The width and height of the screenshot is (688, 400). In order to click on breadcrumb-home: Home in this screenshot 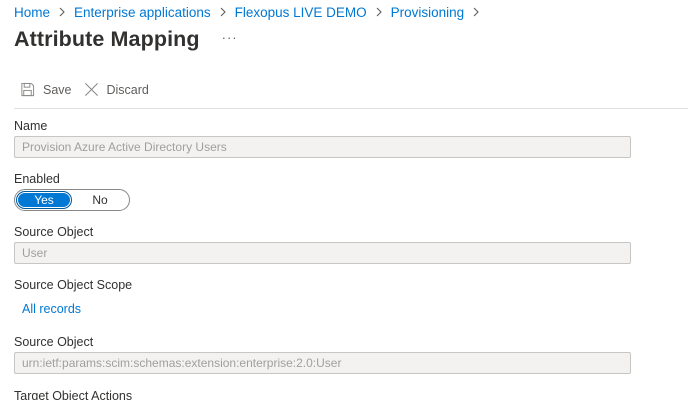, I will do `click(32, 12)`.